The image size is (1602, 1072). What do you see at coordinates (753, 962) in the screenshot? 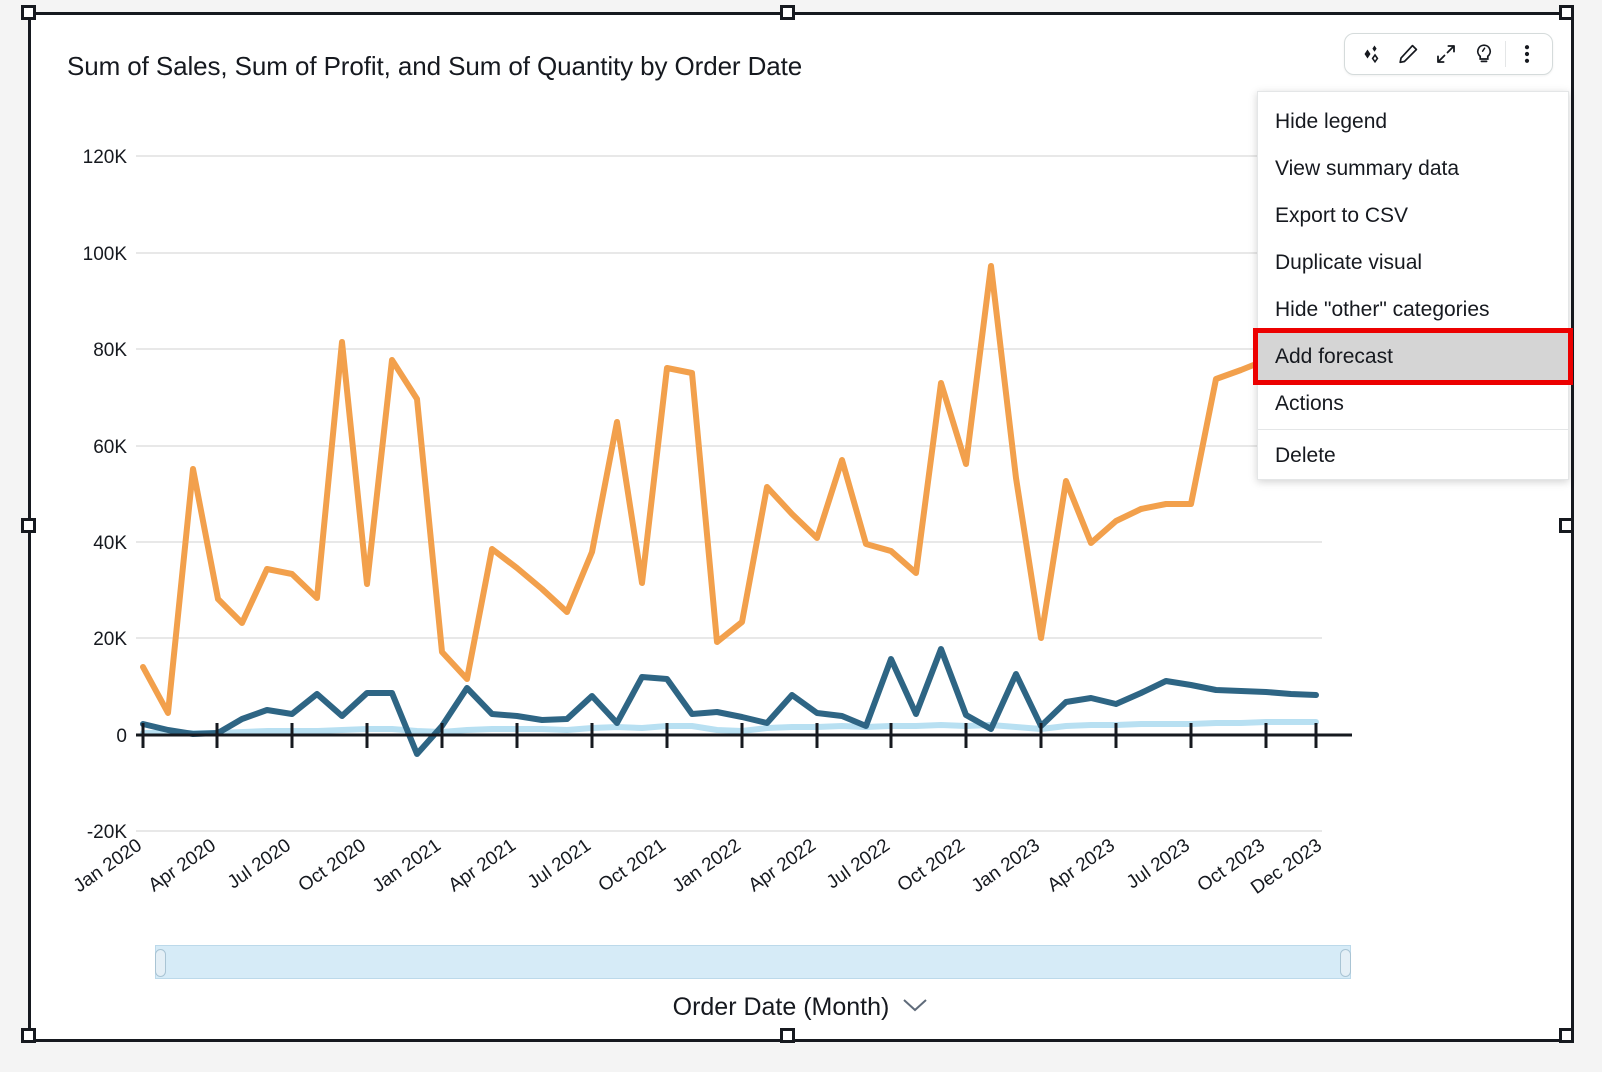
I see `date-range-slider` at bounding box center [753, 962].